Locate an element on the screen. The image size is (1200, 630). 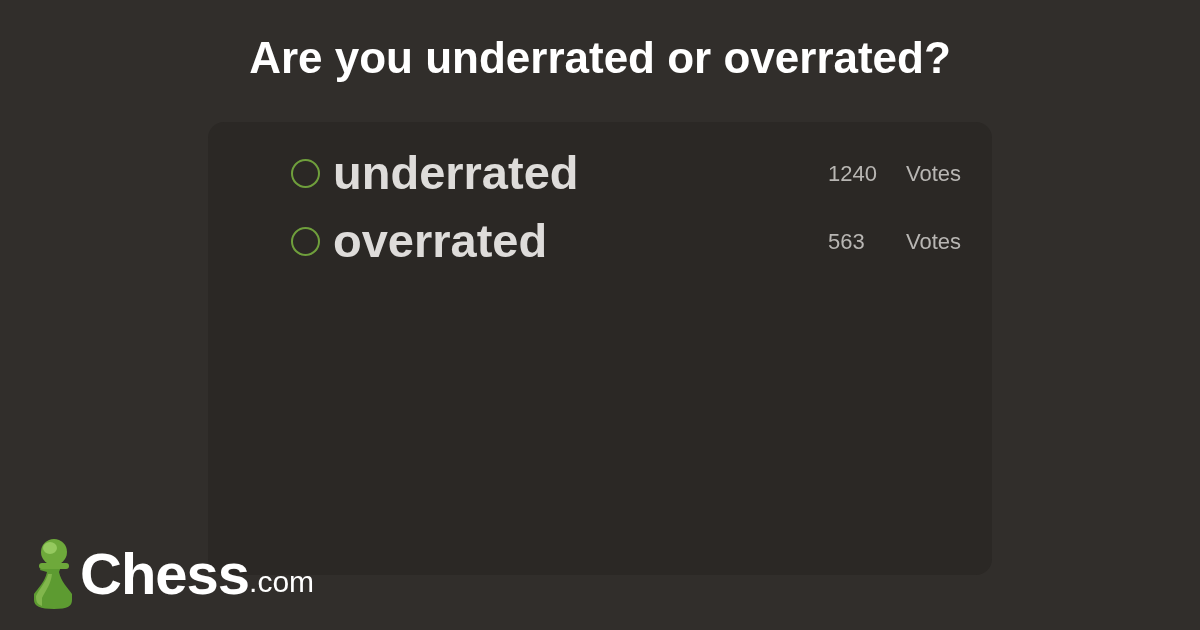
logo-suffix: .com is located at coordinates (282, 582).